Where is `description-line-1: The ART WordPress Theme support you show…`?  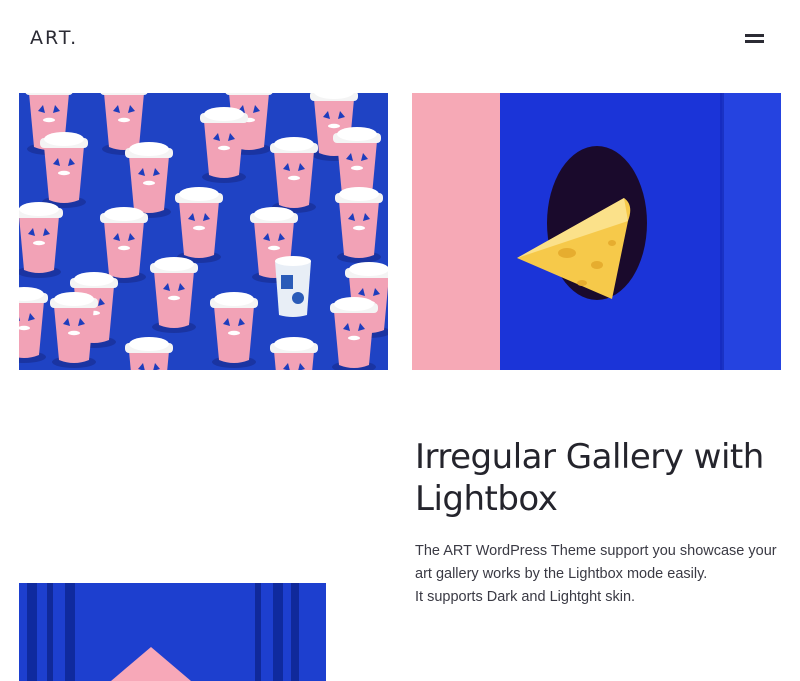 description-line-1: The ART WordPress Theme support you show… is located at coordinates (596, 562).